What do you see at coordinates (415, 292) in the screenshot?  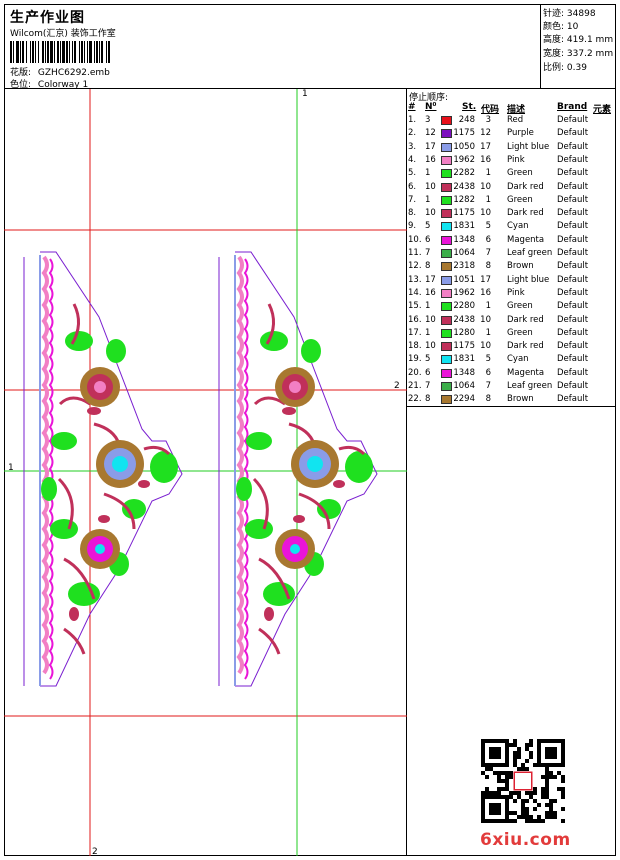 I see `row-index: 14.` at bounding box center [415, 292].